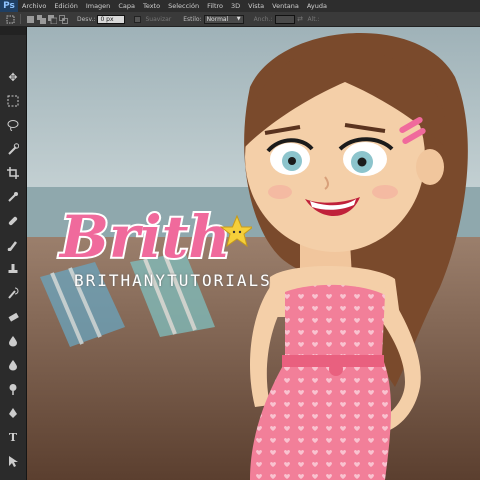 The height and width of the screenshot is (480, 480). I want to click on height-label: Alt.:, so click(313, 19).